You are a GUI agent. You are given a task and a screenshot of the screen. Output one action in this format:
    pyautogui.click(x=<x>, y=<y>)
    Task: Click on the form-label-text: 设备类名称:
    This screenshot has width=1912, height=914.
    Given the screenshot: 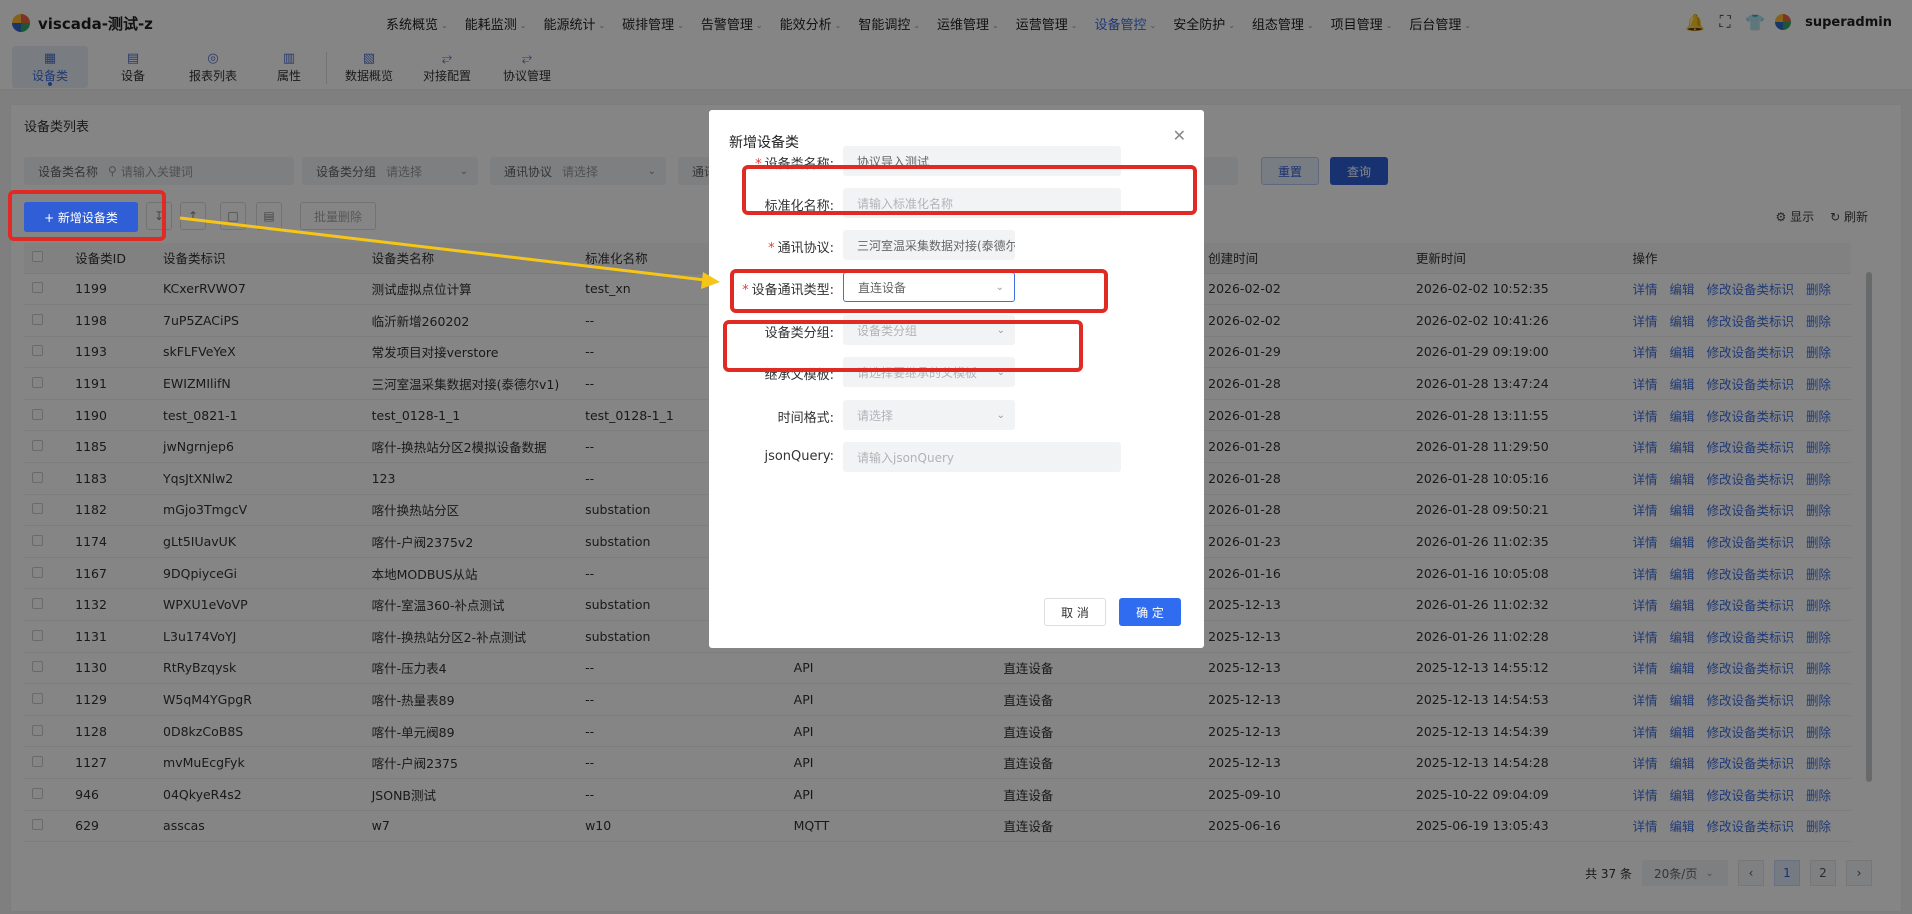 What is the action you would take?
    pyautogui.click(x=799, y=164)
    